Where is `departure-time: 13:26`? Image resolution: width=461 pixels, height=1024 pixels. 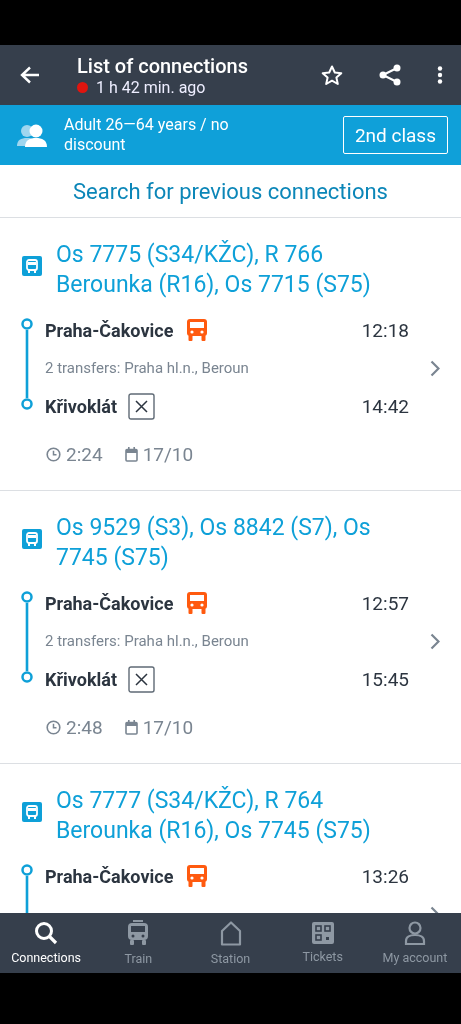
departure-time: 13:26 is located at coordinates (385, 876).